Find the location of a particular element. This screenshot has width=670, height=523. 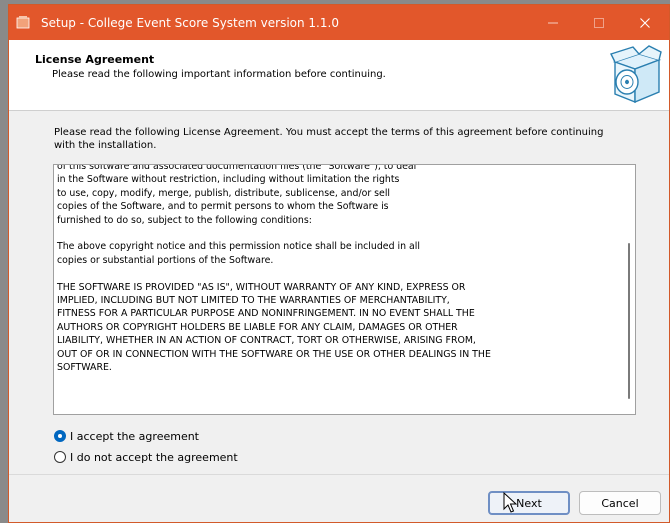

decline-option: I do not accept the agreement is located at coordinates (146, 457).